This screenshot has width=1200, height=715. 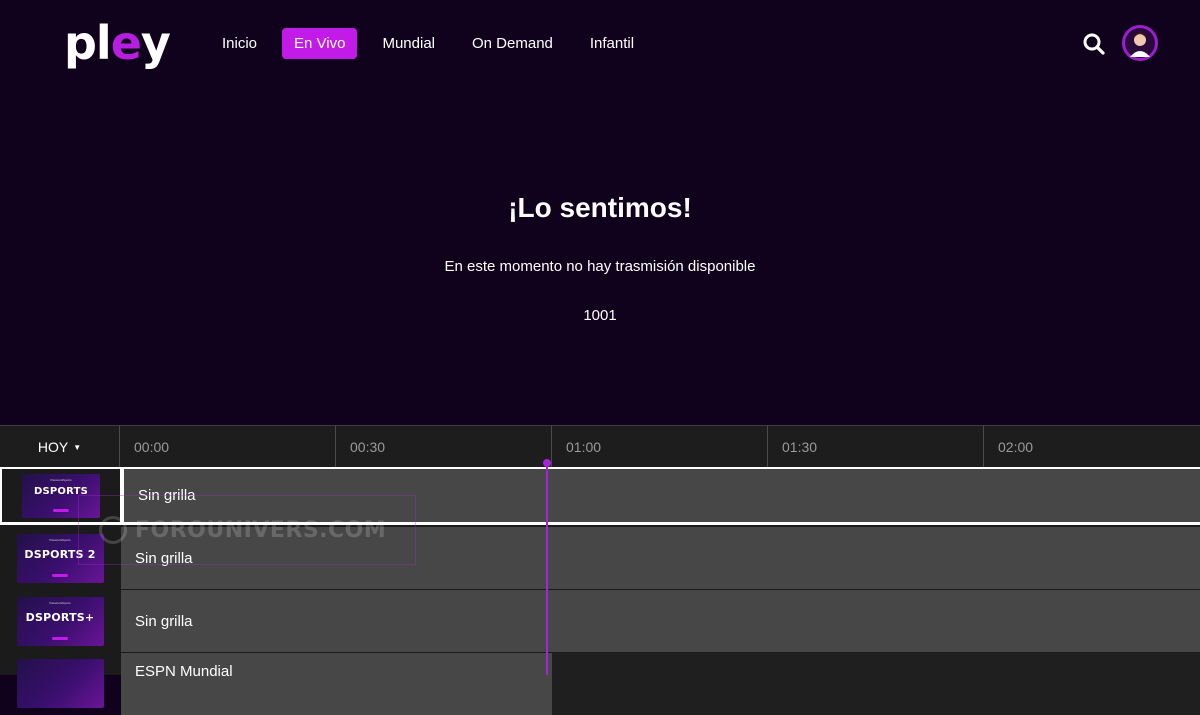 What do you see at coordinates (659, 447) in the screenshot?
I see `time-slot: 01:00` at bounding box center [659, 447].